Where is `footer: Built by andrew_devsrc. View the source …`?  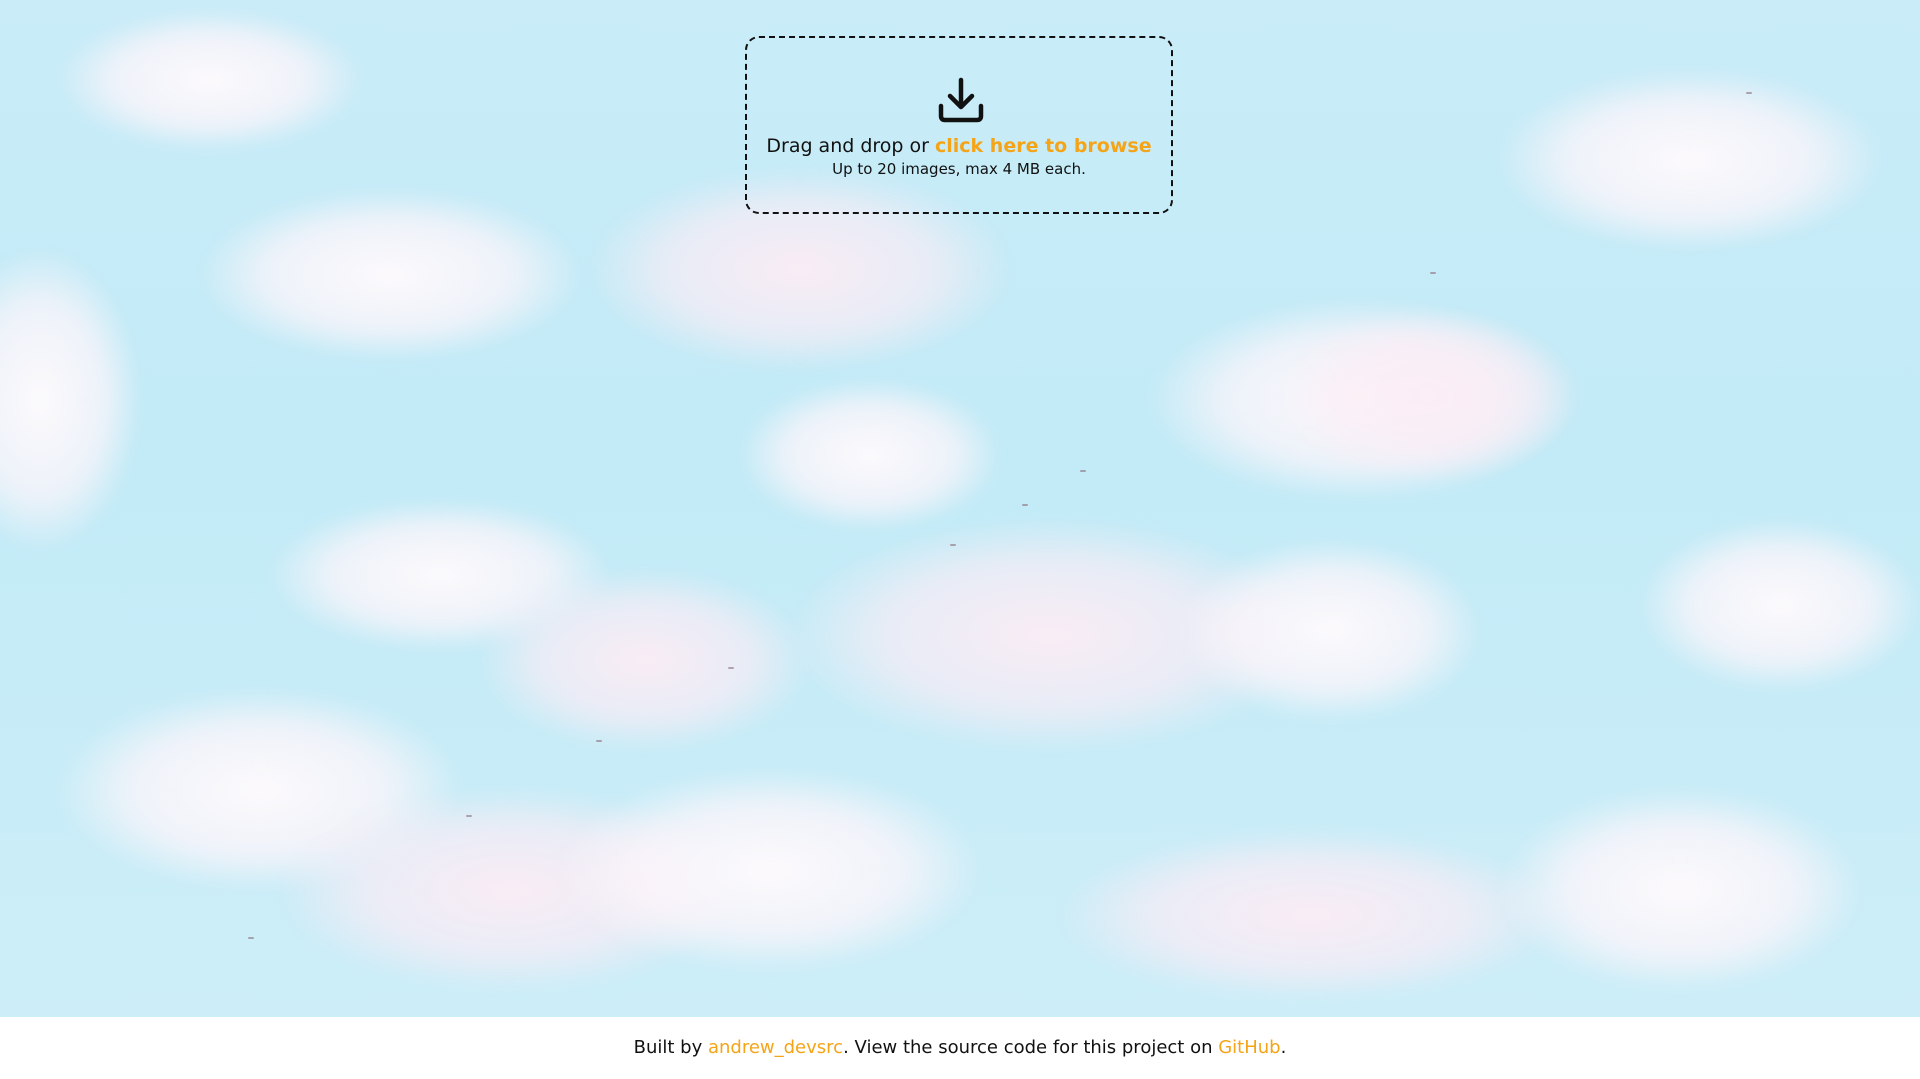
footer: Built by andrew_devsrc. View the source … is located at coordinates (960, 1048).